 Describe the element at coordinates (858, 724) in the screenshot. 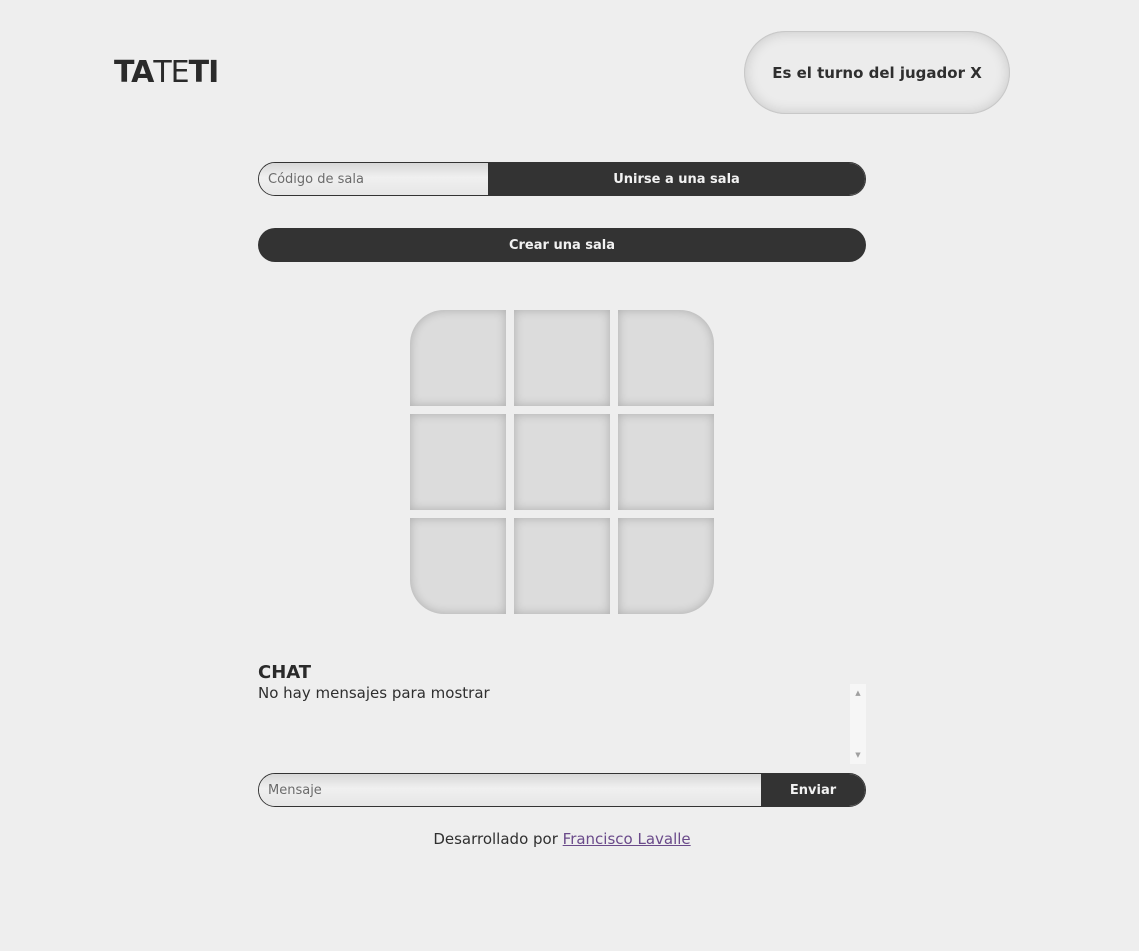

I see `chat-scrollbar: ▲ ▼` at that location.